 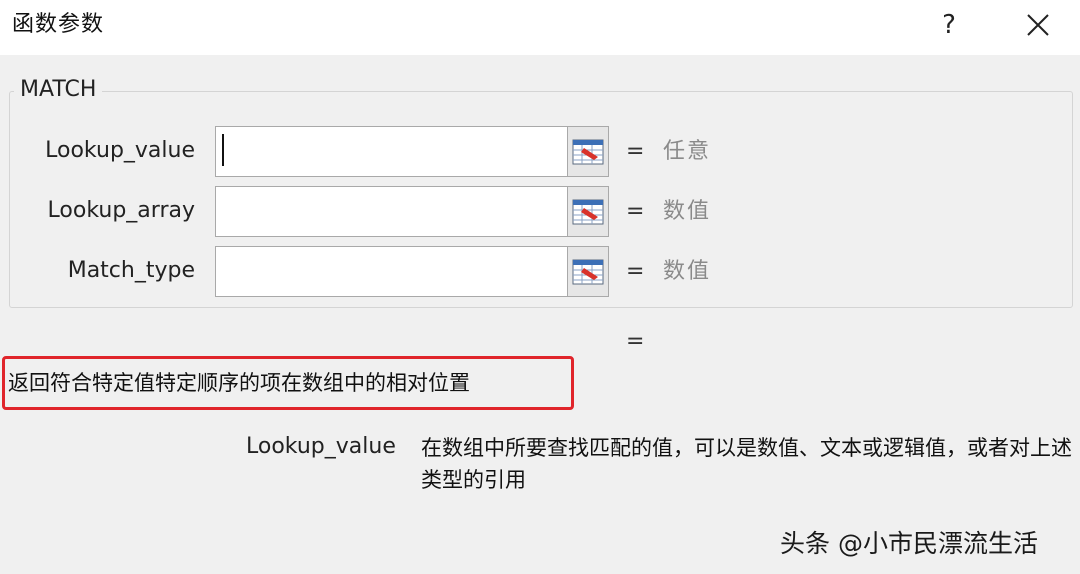 What do you see at coordinates (131, 270) in the screenshot?
I see `arg-label-match-type: Match_type` at bounding box center [131, 270].